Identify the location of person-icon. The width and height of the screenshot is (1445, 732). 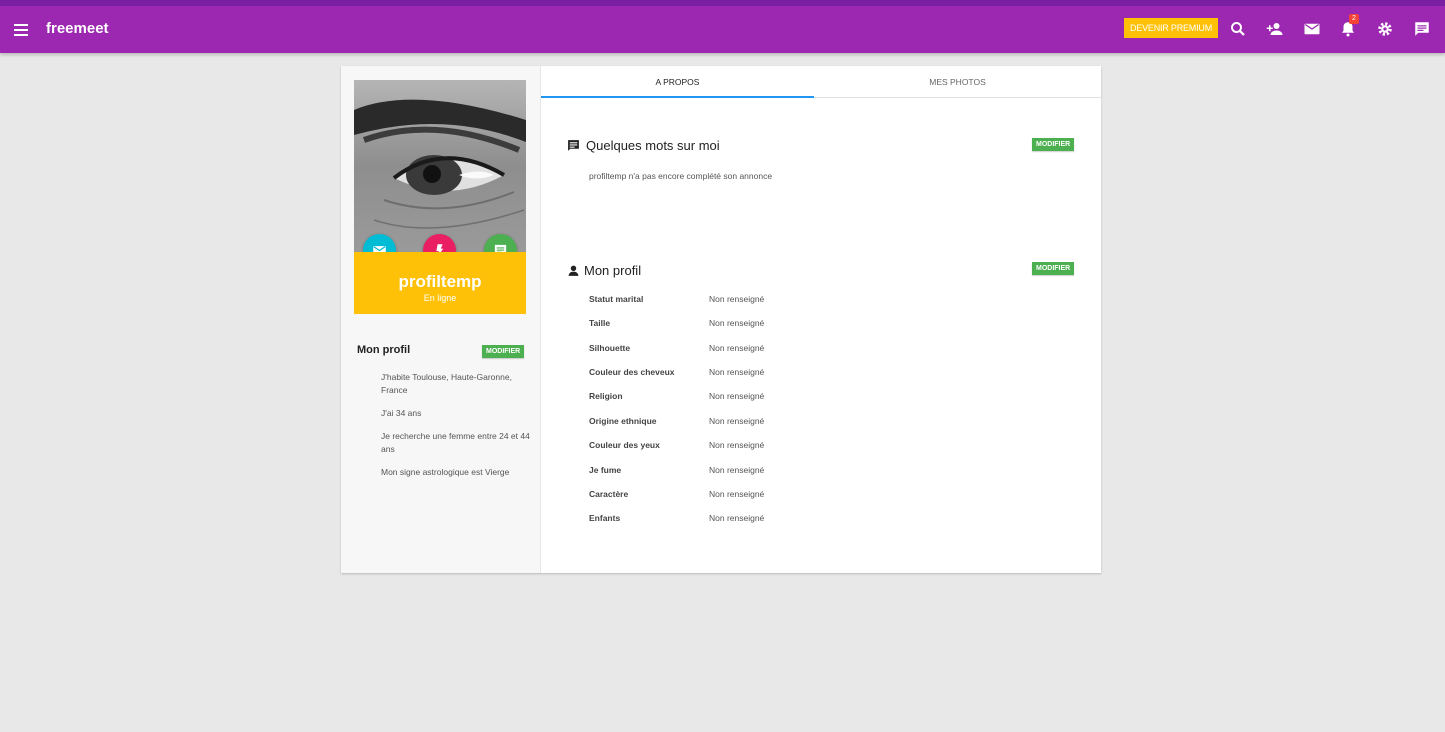
(573, 270).